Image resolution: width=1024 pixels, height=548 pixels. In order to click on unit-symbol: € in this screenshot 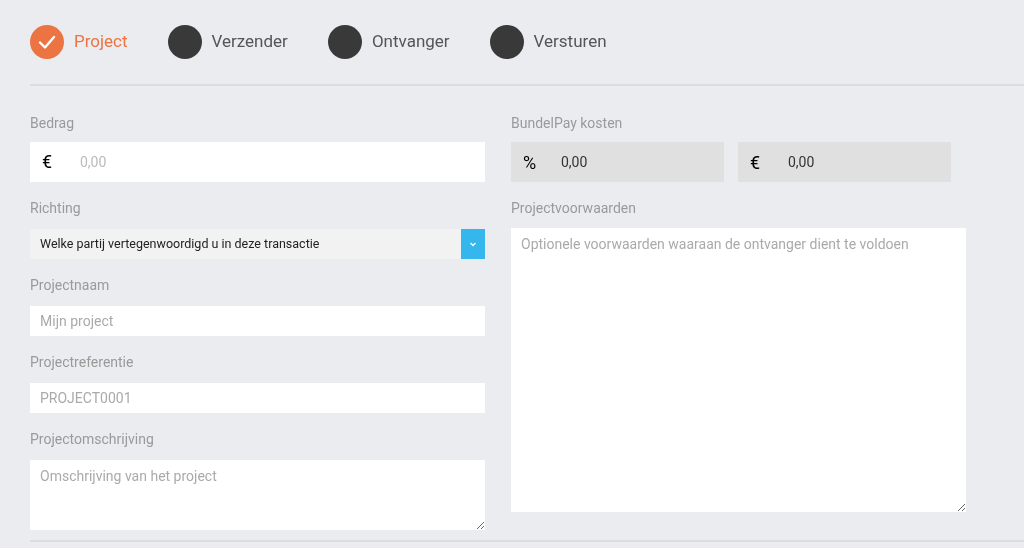, I will do `click(756, 162)`.